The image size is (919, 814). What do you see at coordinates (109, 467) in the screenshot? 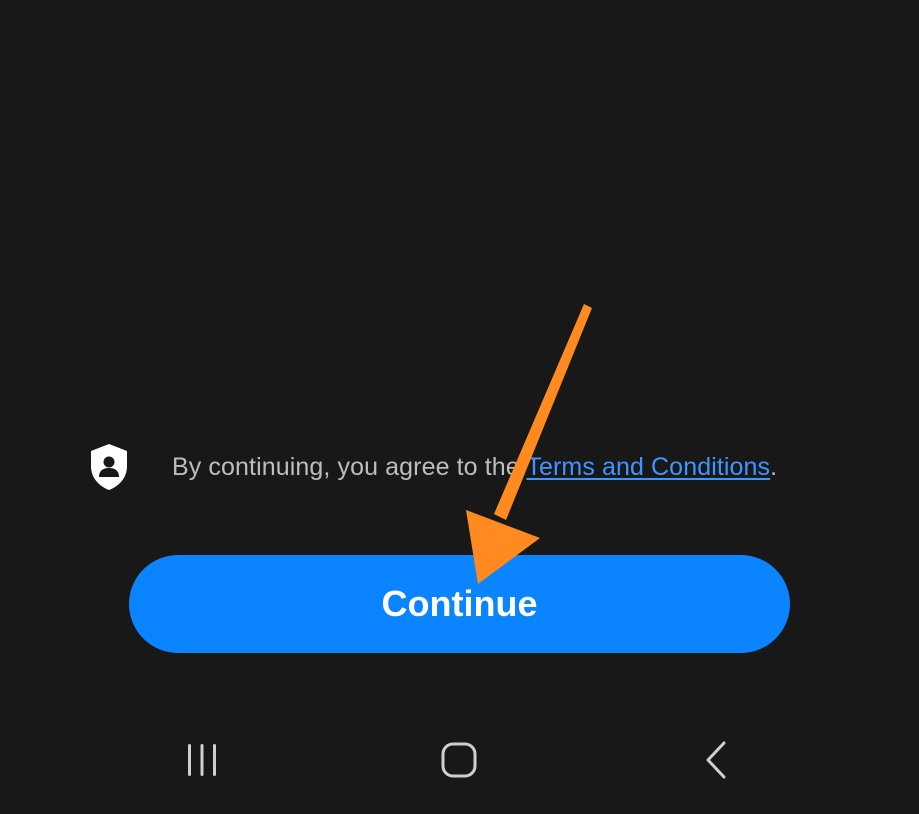
I see `shield-person-icon` at bounding box center [109, 467].